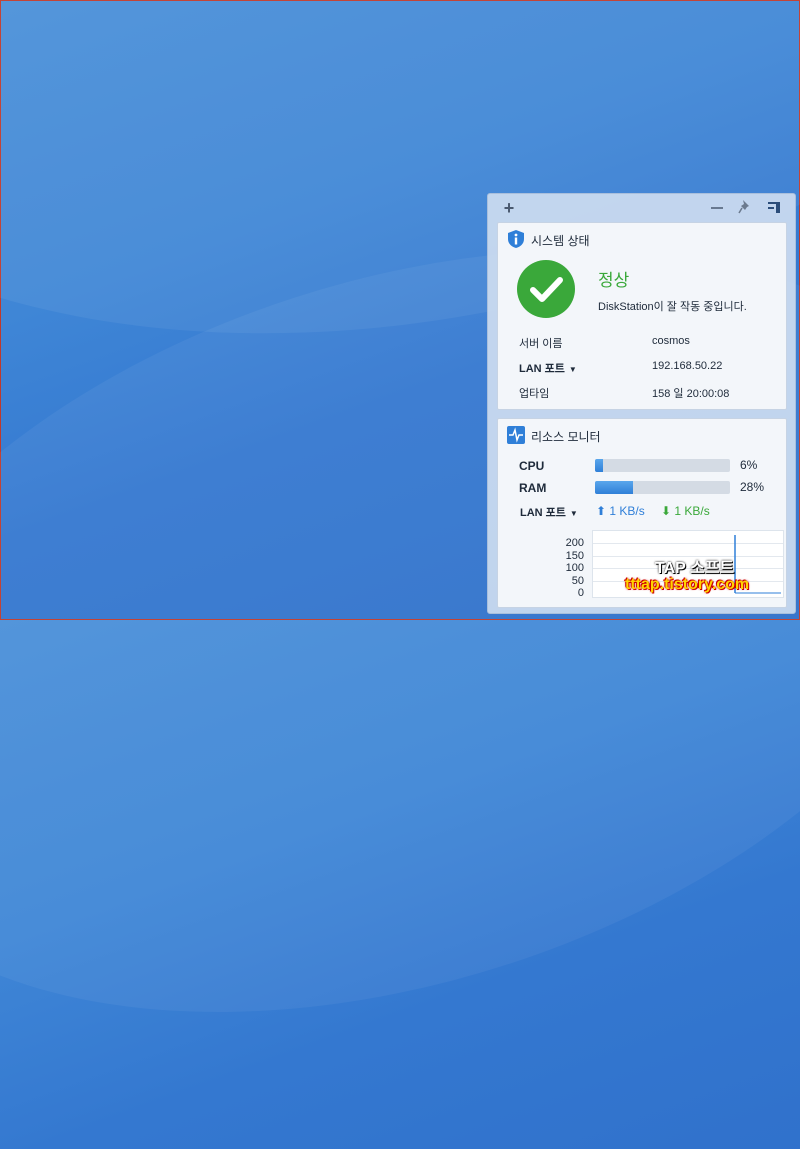  Describe the element at coordinates (627, 511) in the screenshot. I see `upload-rate-value: 1 KB/s` at that location.